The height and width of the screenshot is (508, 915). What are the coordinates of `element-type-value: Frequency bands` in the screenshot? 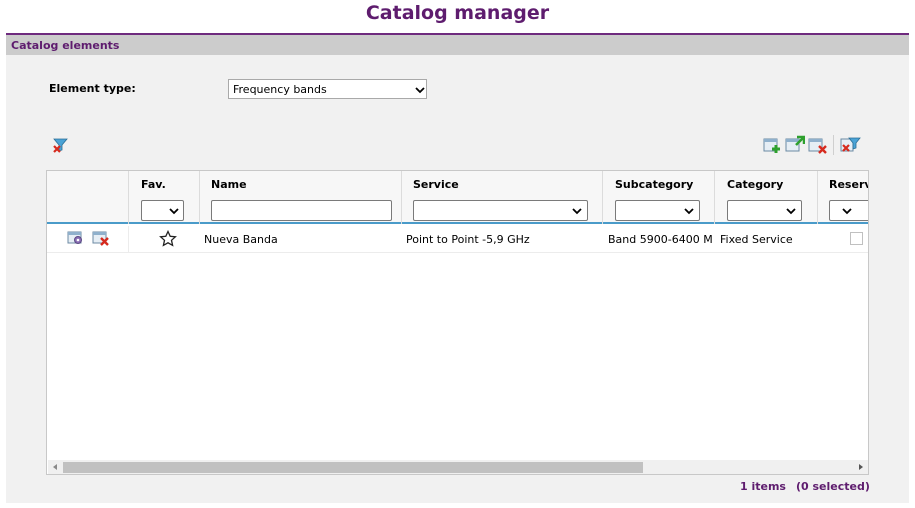 It's located at (280, 89).